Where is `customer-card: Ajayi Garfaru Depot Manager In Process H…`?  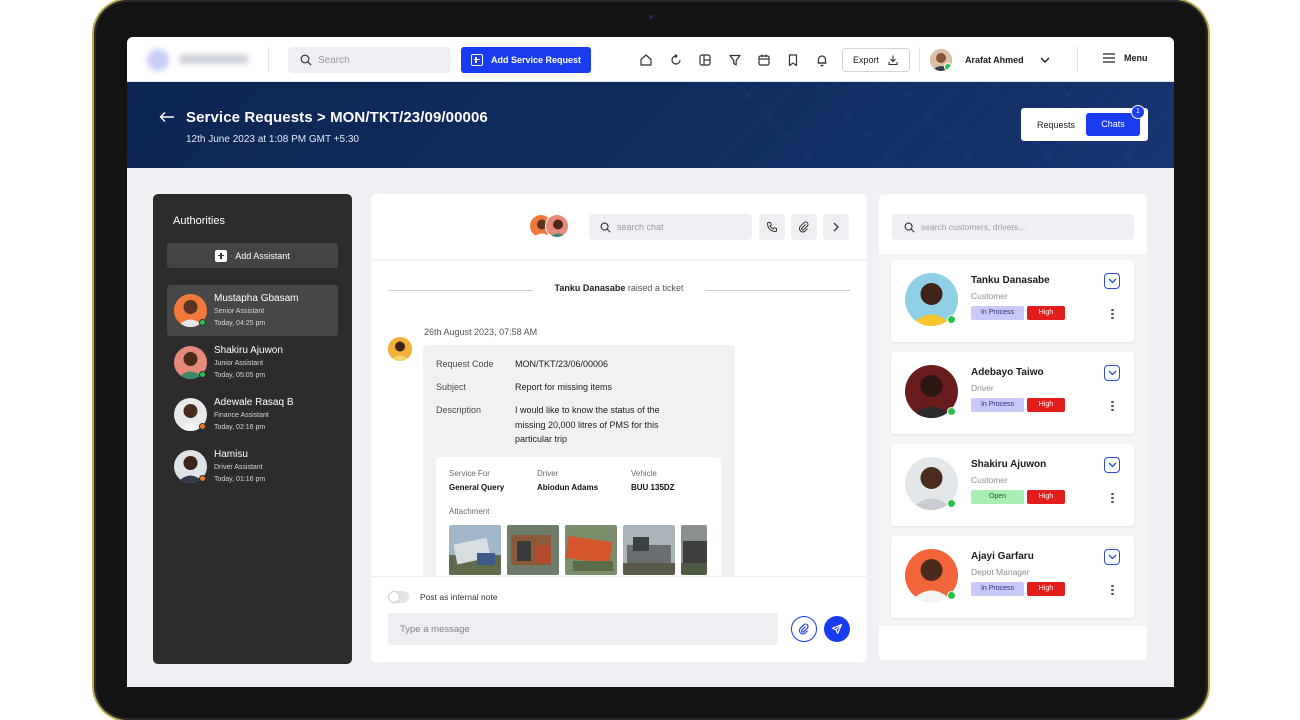
customer-card: Ajayi Garfaru Depot Manager In Process H… is located at coordinates (1012, 577).